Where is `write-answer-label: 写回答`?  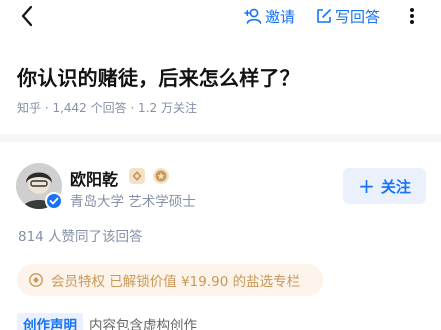 write-answer-label: 写回答 is located at coordinates (358, 16).